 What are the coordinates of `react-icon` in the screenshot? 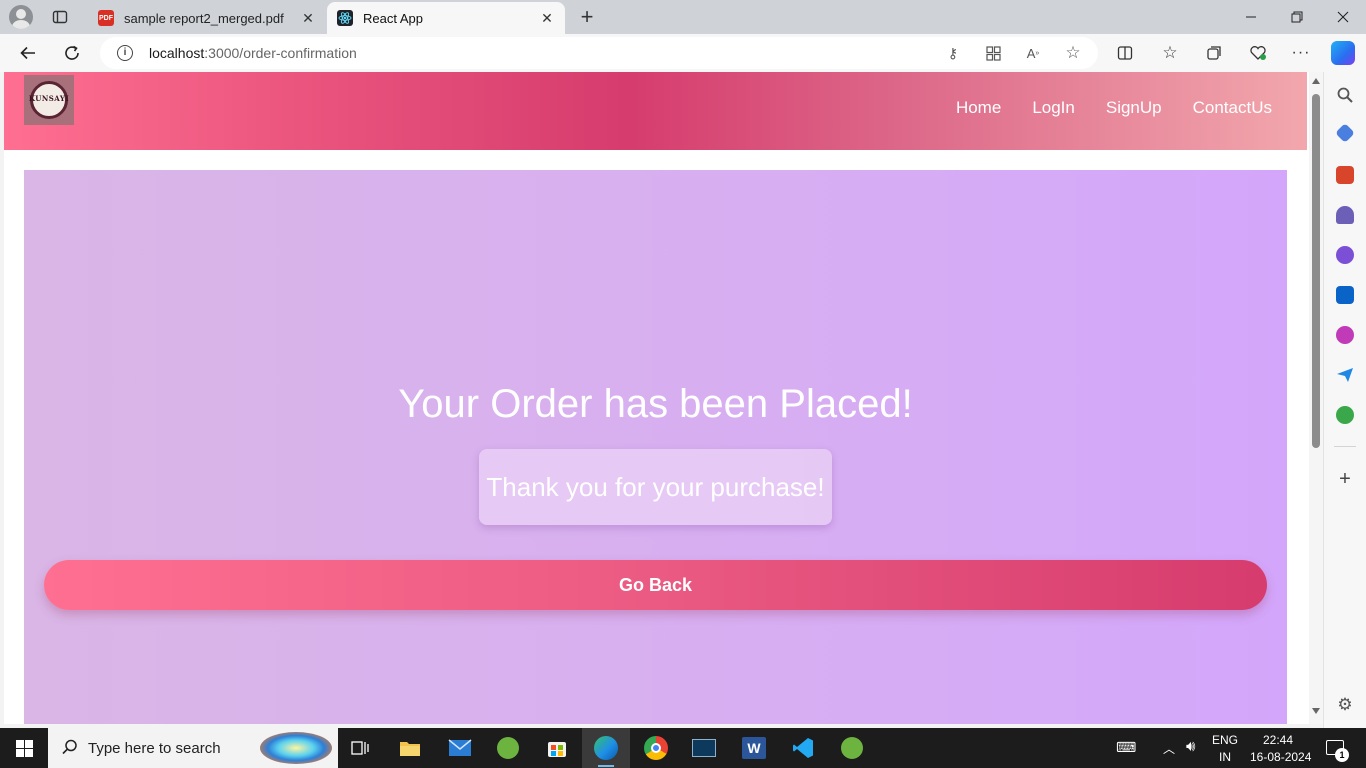 It's located at (345, 18).